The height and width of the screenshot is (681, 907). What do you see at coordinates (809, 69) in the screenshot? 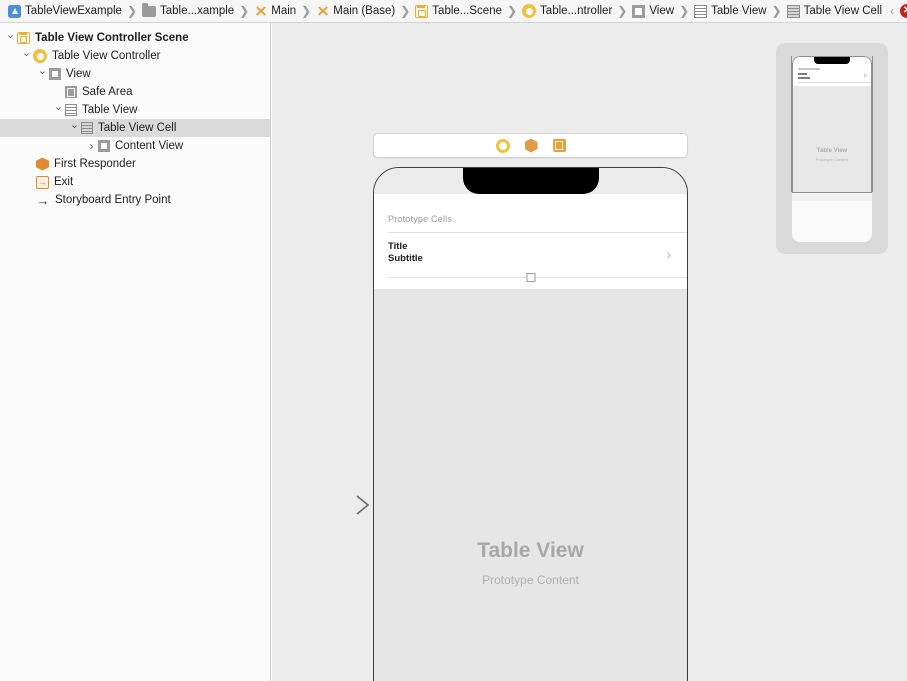
I see `mini-prototype-cells-label` at bounding box center [809, 69].